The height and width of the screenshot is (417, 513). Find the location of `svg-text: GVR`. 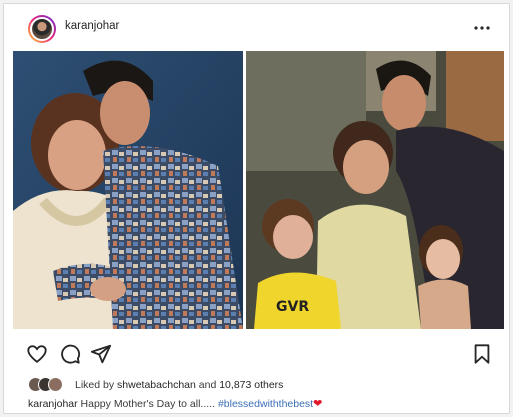

svg-text: GVR is located at coordinates (292, 307).